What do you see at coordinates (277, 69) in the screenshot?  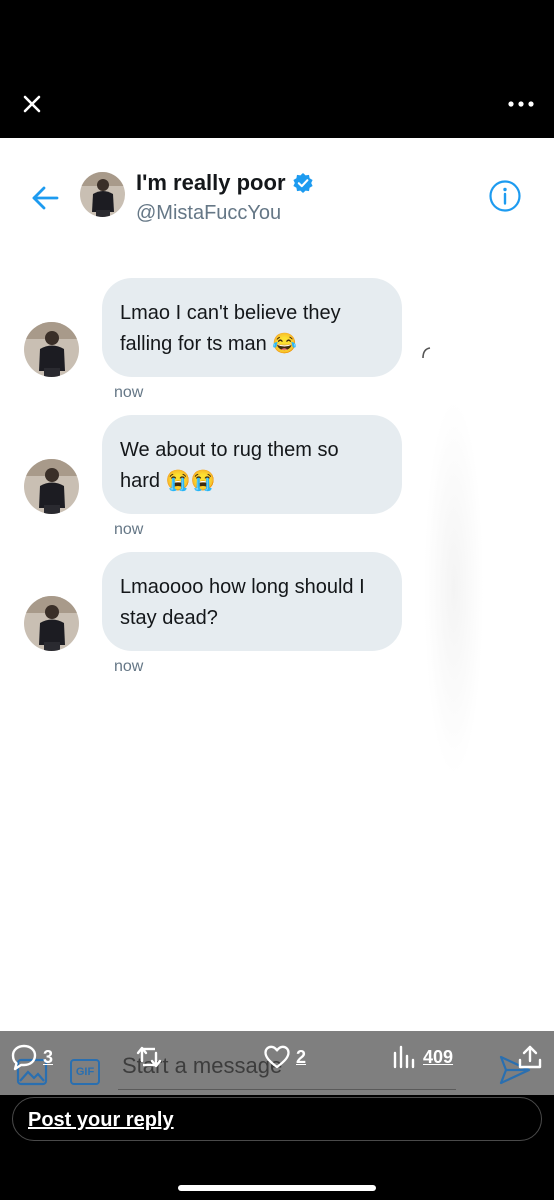 I see `media-viewer-top-bar` at bounding box center [277, 69].